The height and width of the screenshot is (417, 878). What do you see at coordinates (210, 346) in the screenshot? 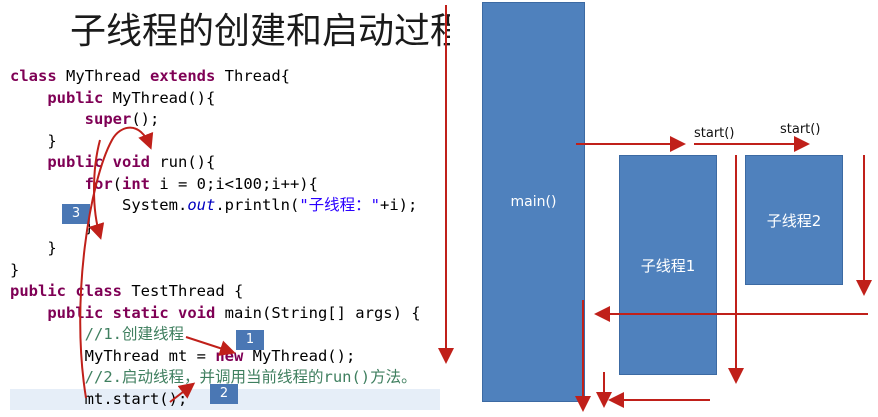
I see `new-thread-arrow` at bounding box center [210, 346].